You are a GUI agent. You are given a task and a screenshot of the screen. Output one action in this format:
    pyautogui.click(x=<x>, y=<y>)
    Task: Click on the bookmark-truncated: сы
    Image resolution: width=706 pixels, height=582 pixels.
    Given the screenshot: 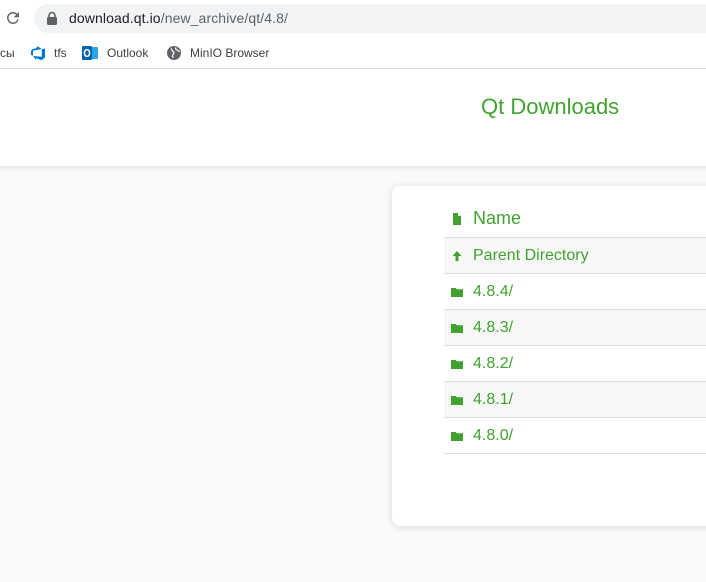 What is the action you would take?
    pyautogui.click(x=7, y=53)
    